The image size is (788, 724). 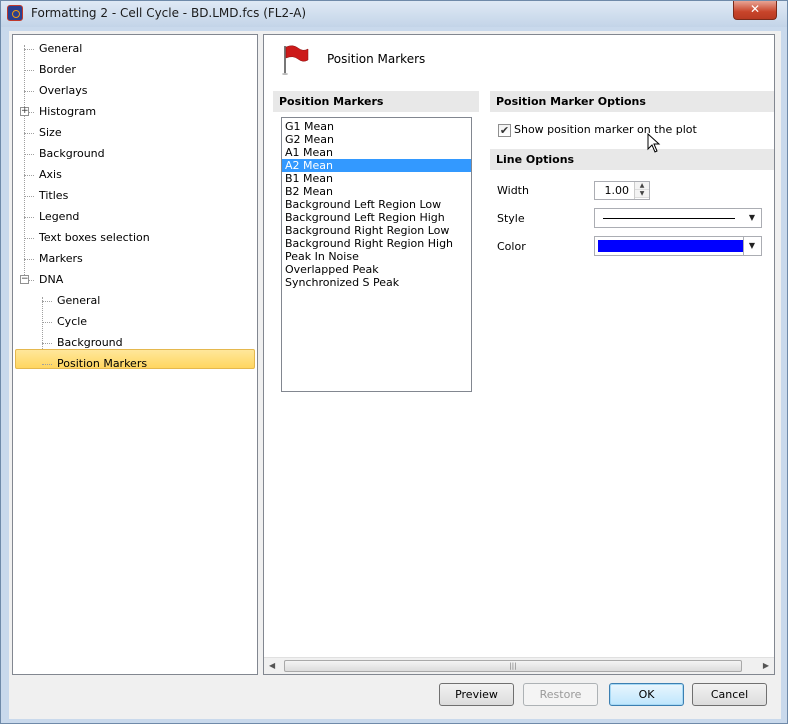 I want to click on list-item: A1 Mean, so click(x=376, y=152).